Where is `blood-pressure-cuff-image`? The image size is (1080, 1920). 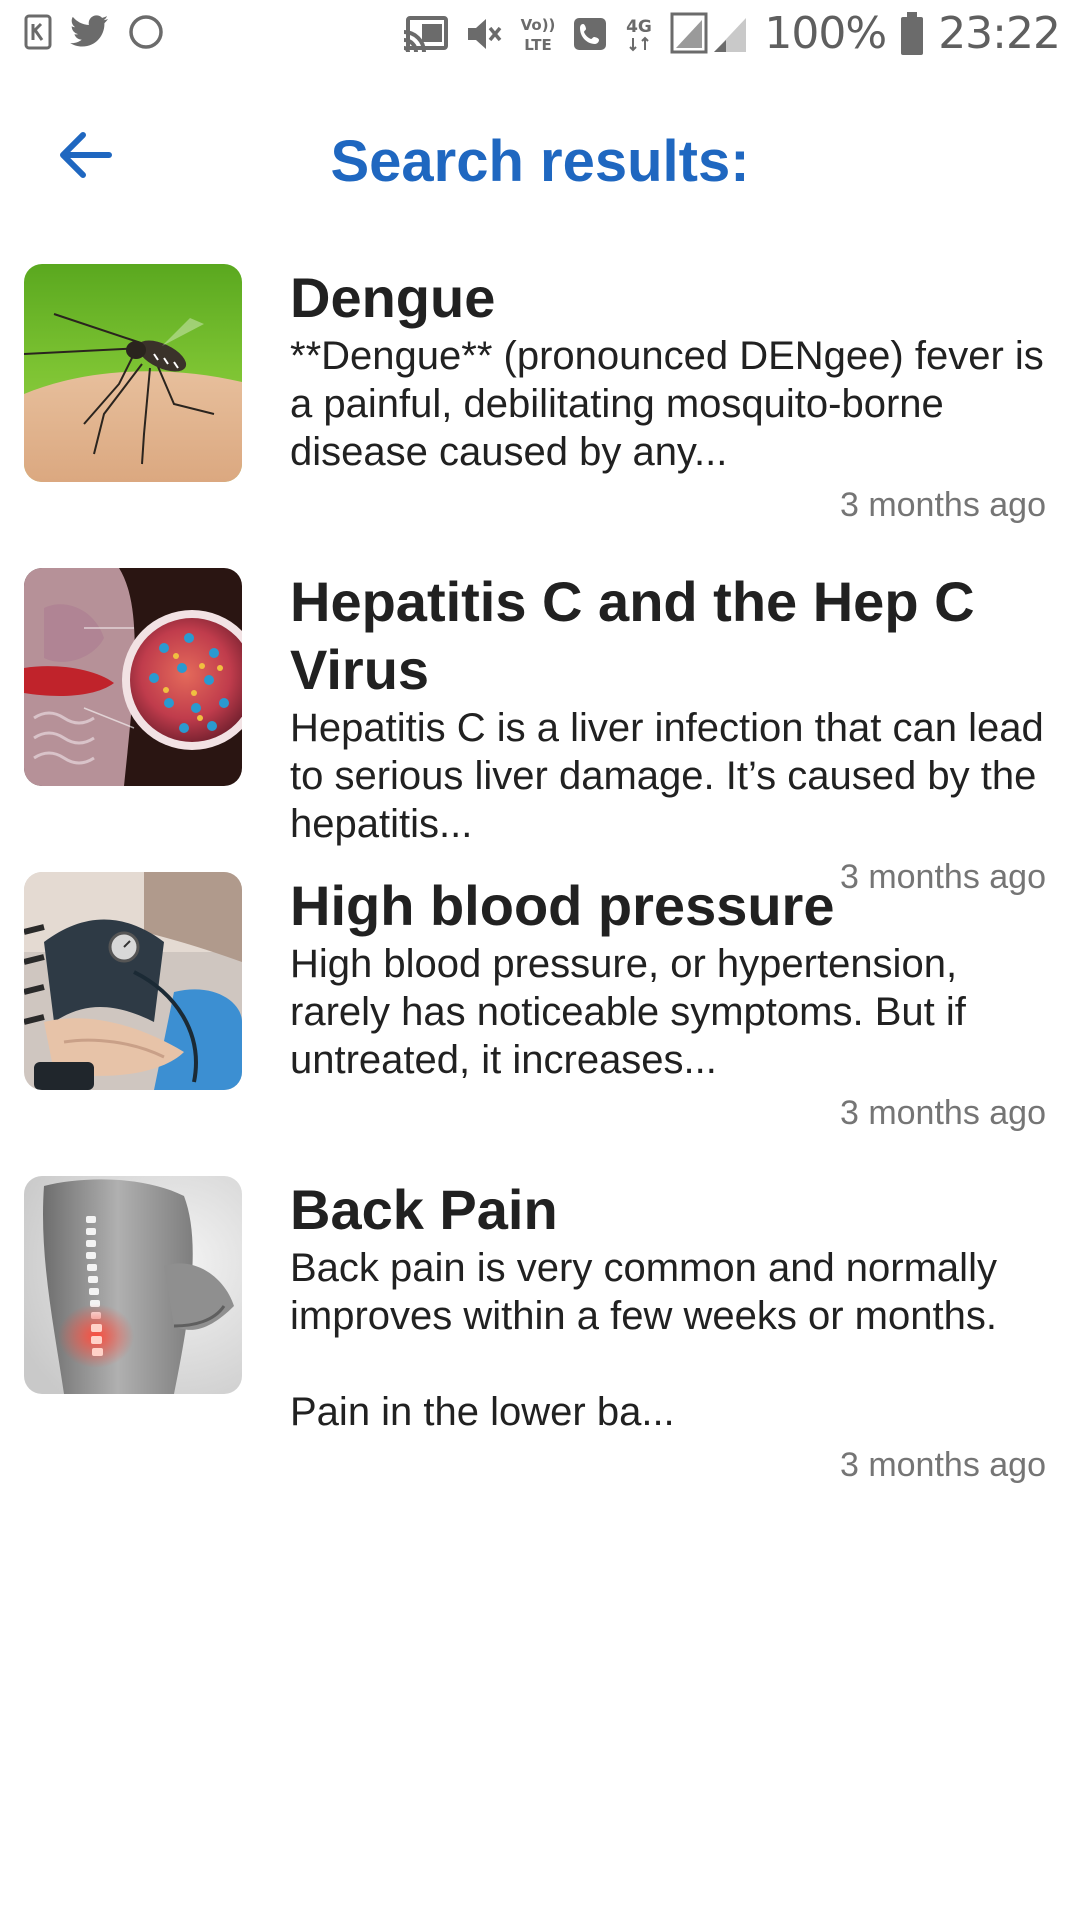 blood-pressure-cuff-image is located at coordinates (133, 981).